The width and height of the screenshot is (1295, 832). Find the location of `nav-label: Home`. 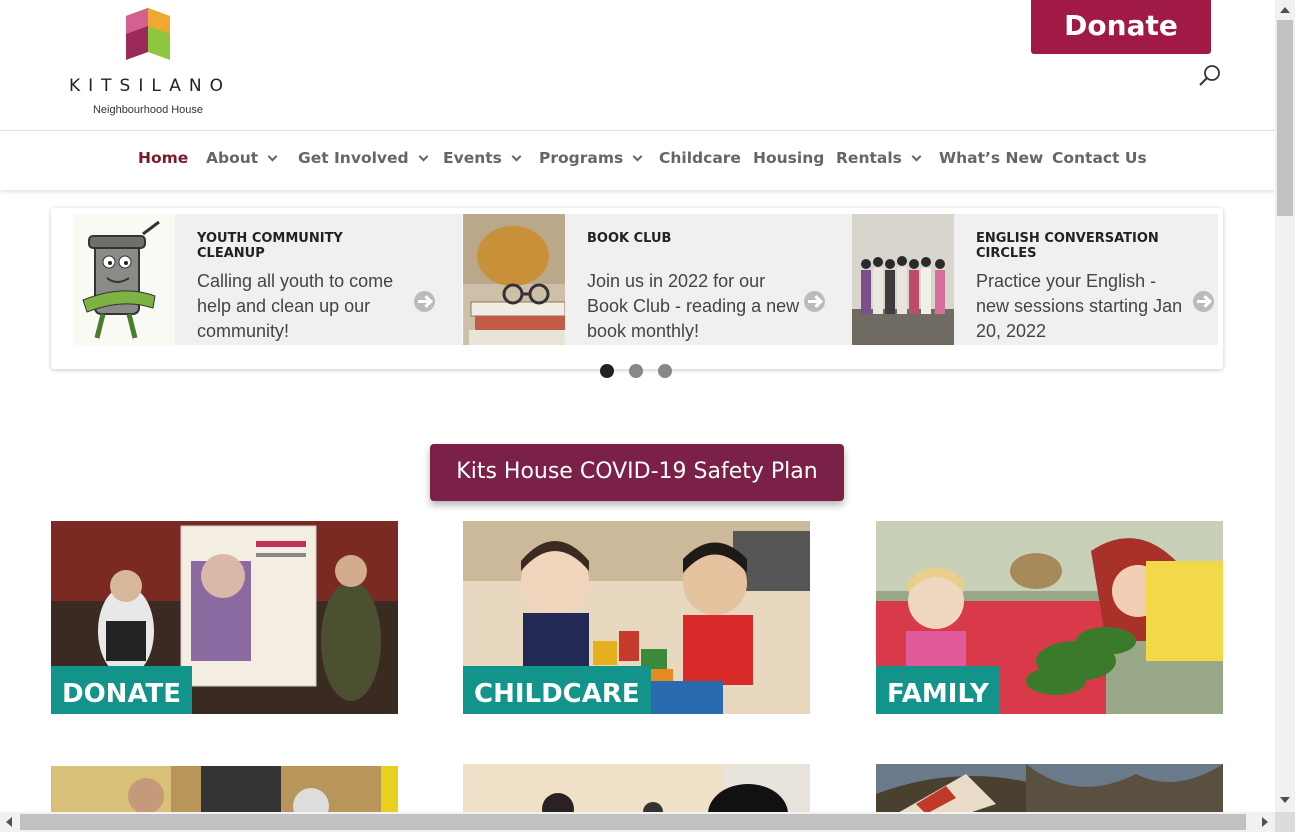

nav-label: Home is located at coordinates (163, 158).